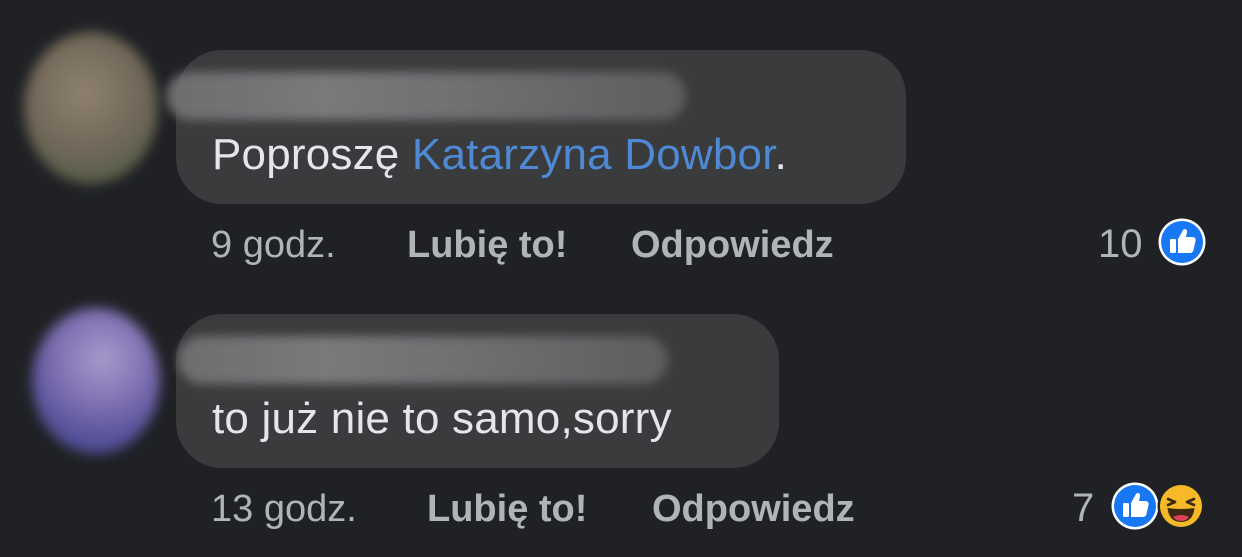  Describe the element at coordinates (284, 509) in the screenshot. I see `comment-timestamp: 13 godz.` at that location.